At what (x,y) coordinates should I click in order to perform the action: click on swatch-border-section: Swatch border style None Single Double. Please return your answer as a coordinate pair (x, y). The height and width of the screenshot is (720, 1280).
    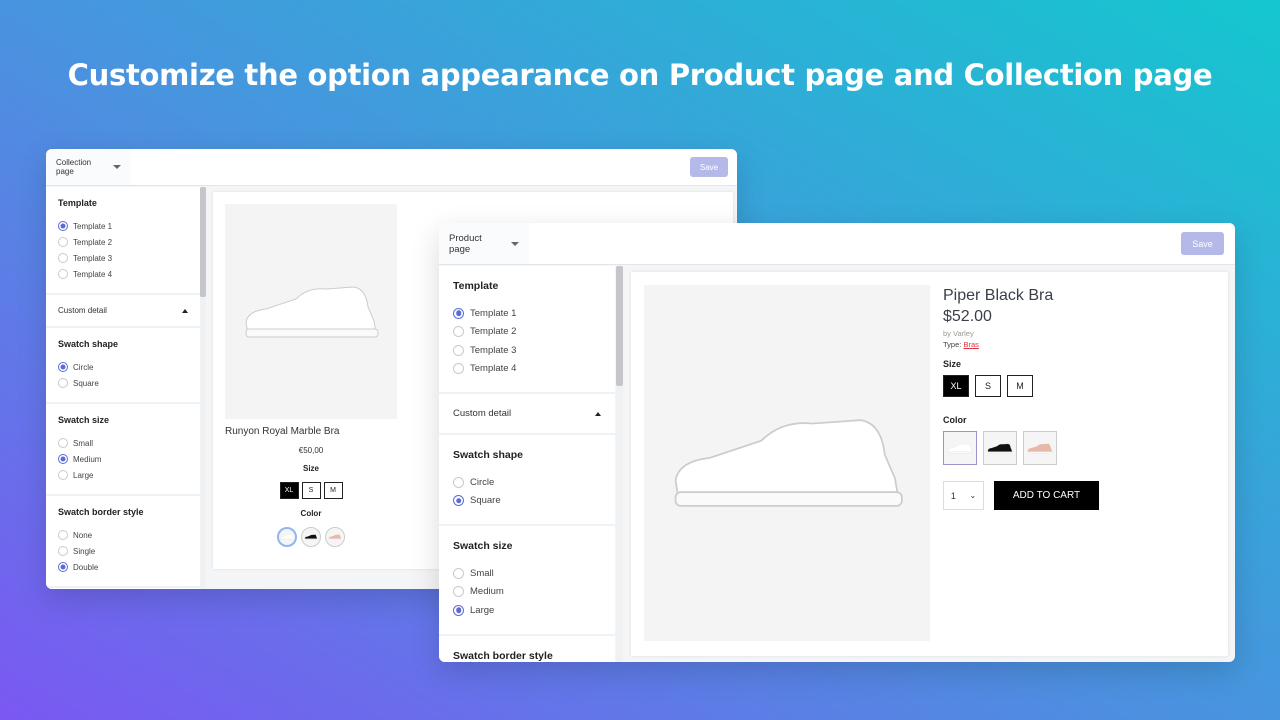
    Looking at the image, I should click on (123, 542).